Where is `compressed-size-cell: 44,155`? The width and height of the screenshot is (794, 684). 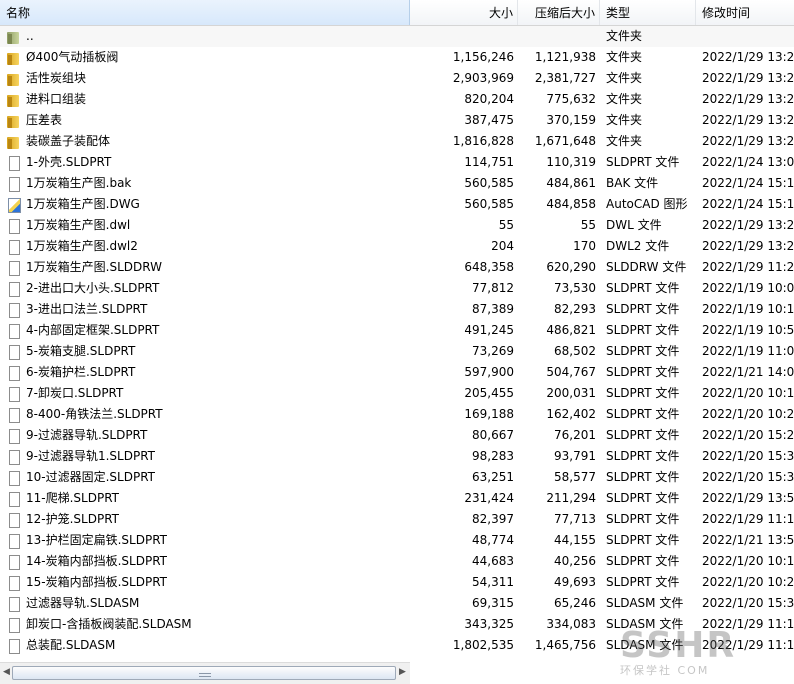 compressed-size-cell: 44,155 is located at coordinates (575, 540).